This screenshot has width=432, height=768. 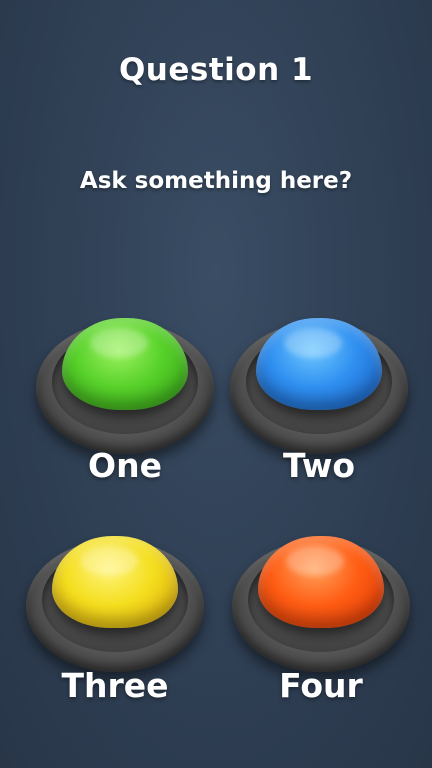 I want to click on question-text: Ask something here?, so click(x=216, y=181).